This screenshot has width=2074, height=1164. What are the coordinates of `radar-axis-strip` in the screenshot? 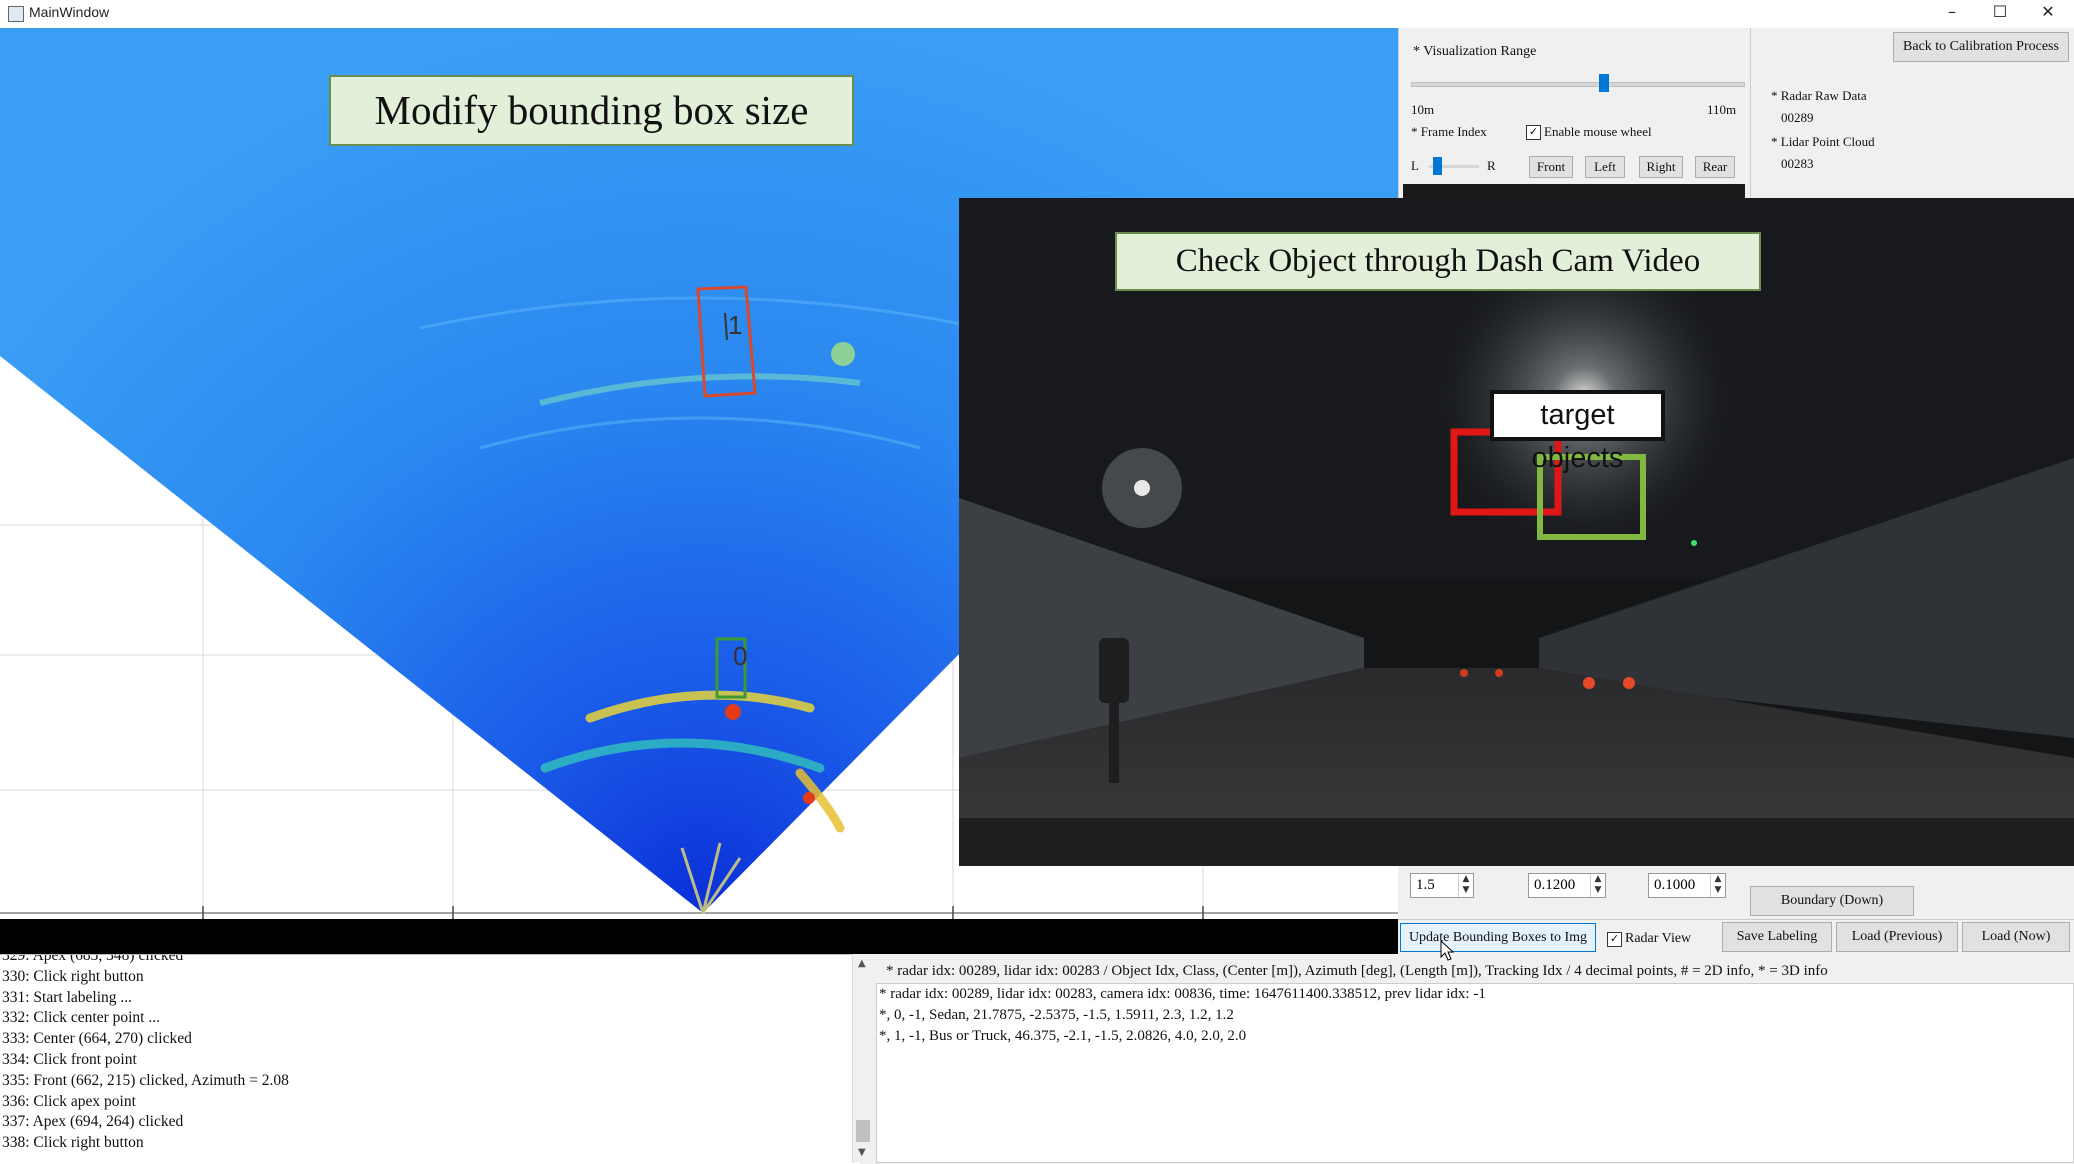 It's located at (699, 936).